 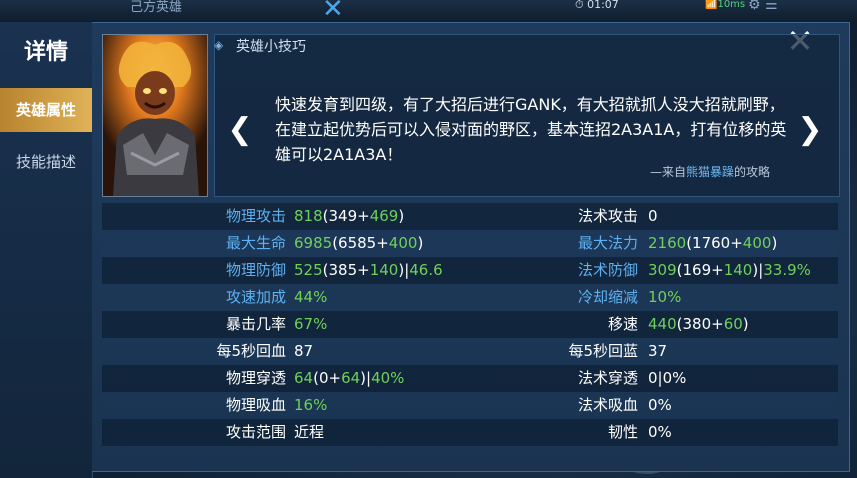 What do you see at coordinates (470, 351) in the screenshot?
I see `stat-row: 每5秒回血 87 每5秒回蓝 37` at bounding box center [470, 351].